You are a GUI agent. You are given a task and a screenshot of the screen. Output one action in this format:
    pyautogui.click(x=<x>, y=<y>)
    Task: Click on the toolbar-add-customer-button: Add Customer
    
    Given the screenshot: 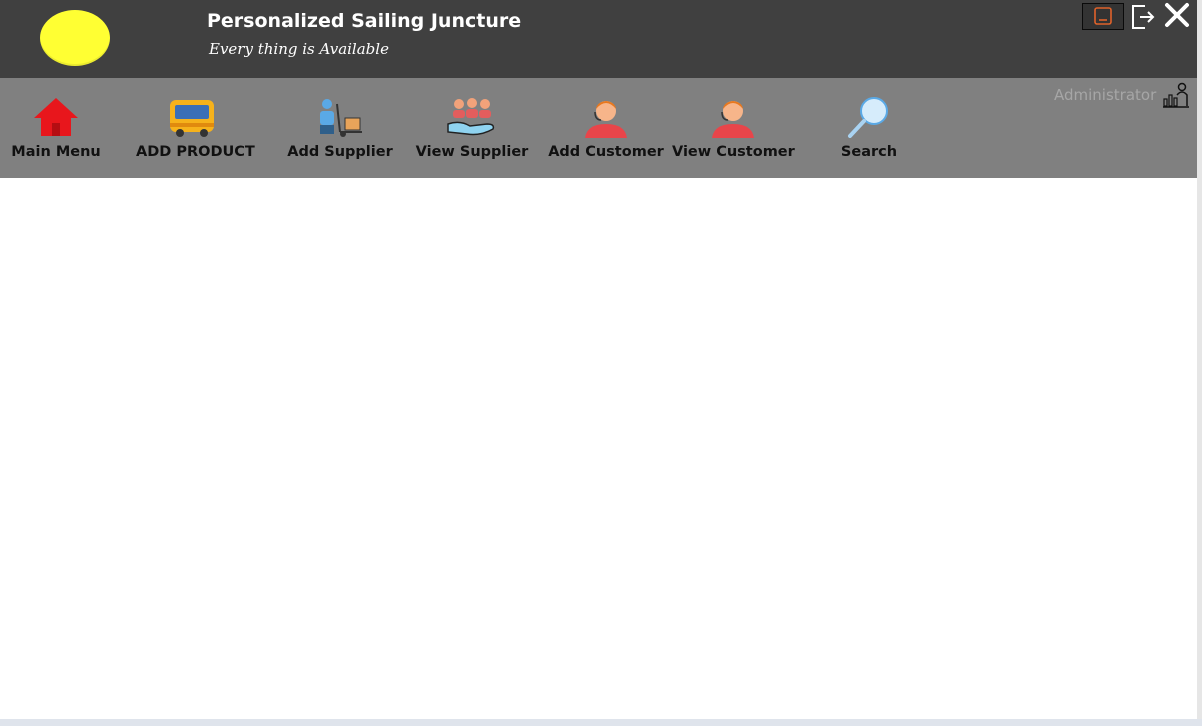 What is the action you would take?
    pyautogui.click(x=606, y=128)
    